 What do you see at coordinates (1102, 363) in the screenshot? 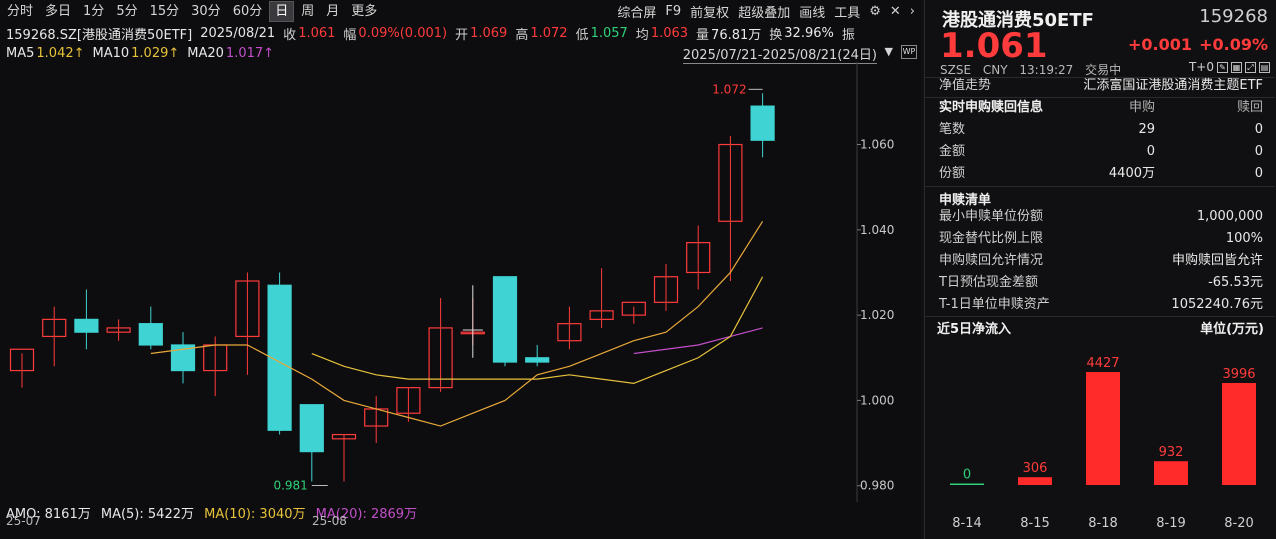
I see `flow-value-label: 4427` at bounding box center [1102, 363].